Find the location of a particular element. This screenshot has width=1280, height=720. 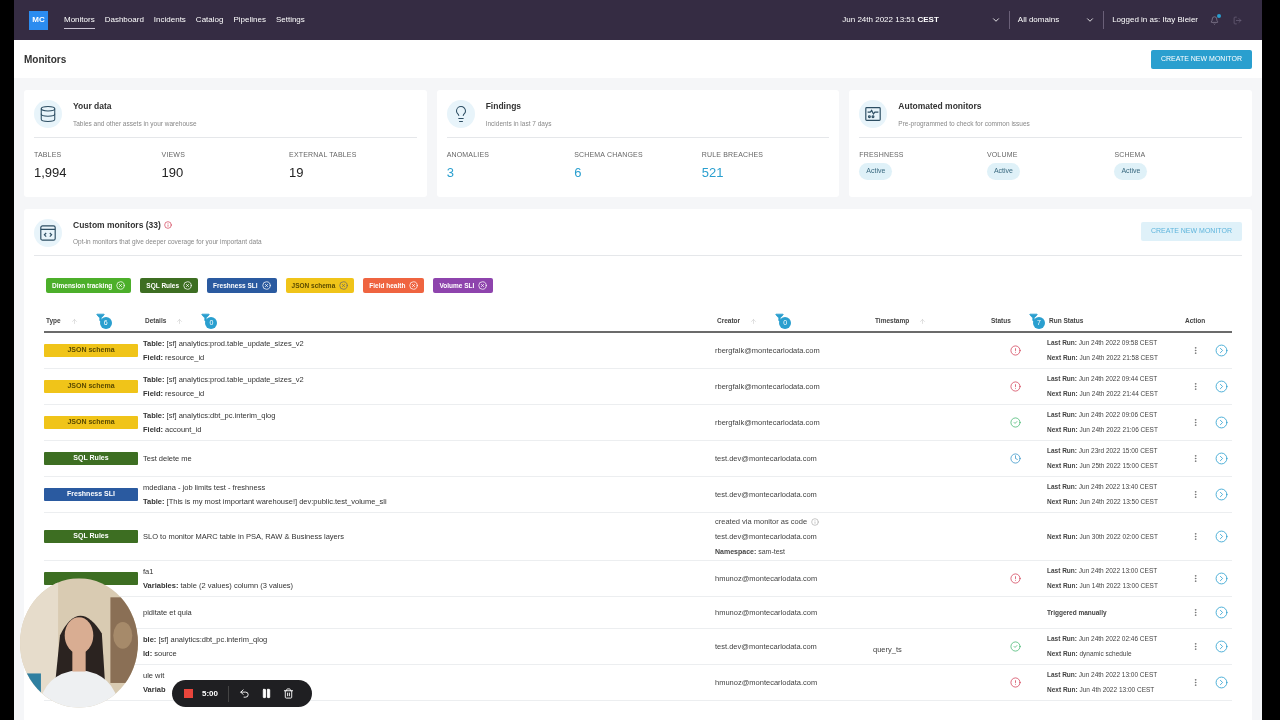

trash-icon is located at coordinates (288, 693).